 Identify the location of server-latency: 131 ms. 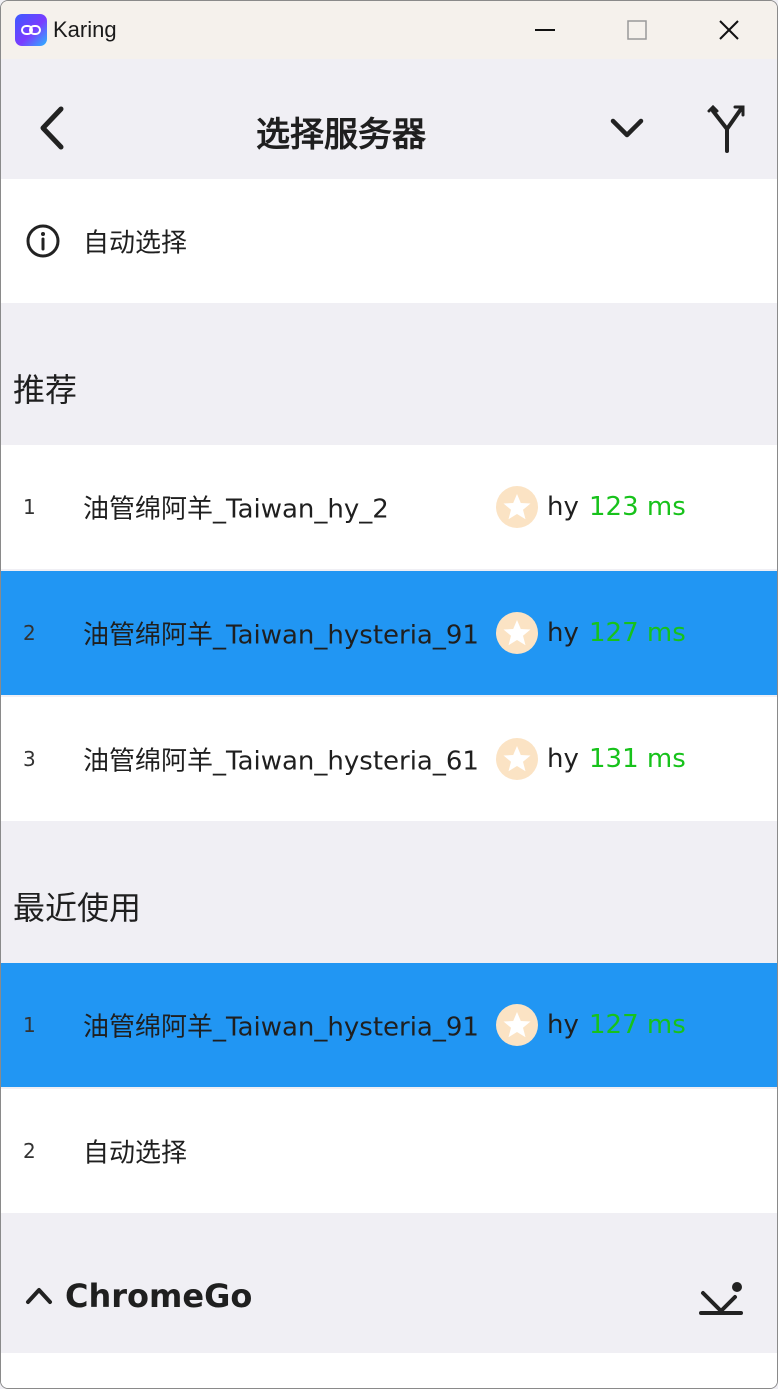
(637, 759).